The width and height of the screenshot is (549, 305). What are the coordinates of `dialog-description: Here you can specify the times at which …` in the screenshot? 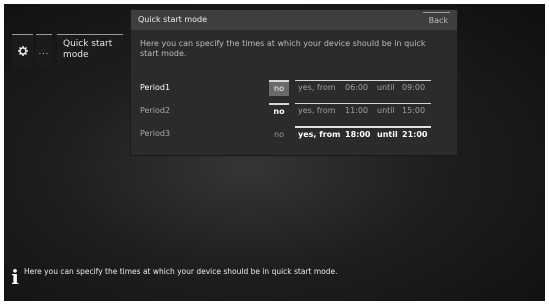 It's located at (283, 48).